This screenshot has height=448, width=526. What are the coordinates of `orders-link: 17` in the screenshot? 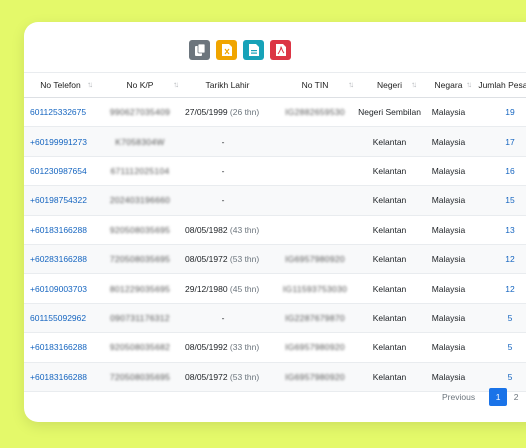 It's located at (501, 141).